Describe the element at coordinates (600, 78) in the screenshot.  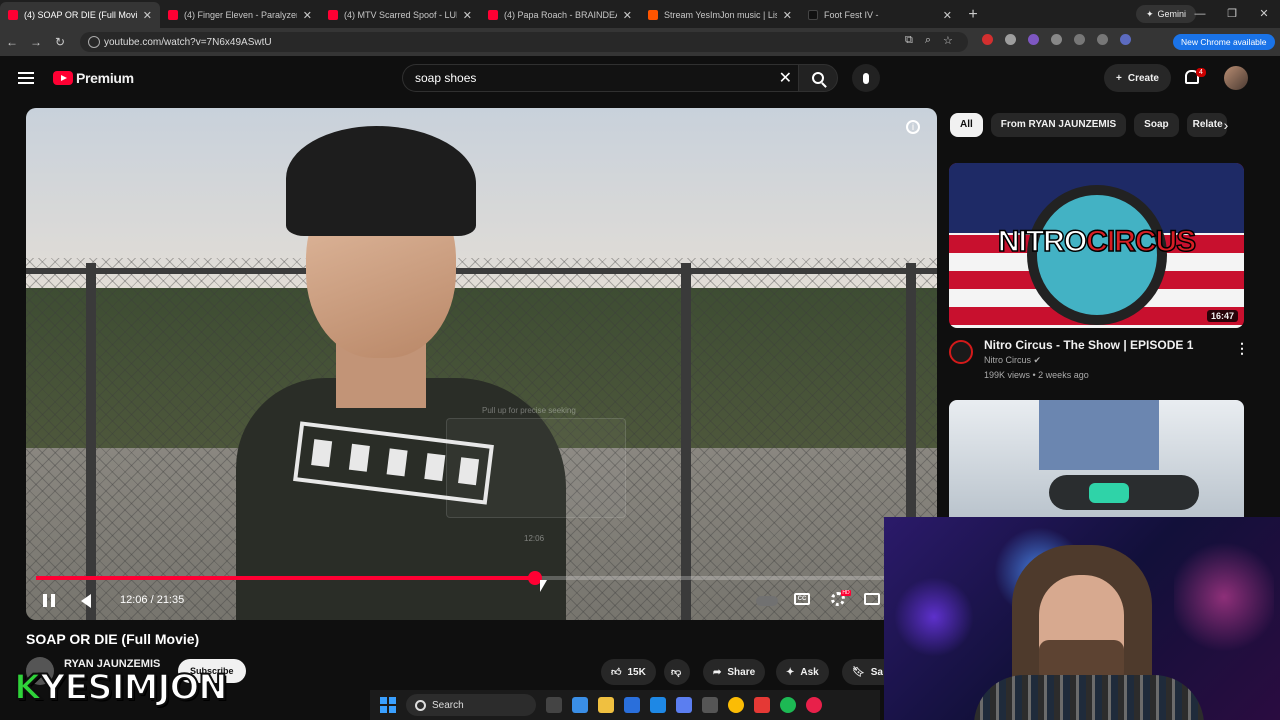
I see `search-input: soap shoes ✕` at that location.